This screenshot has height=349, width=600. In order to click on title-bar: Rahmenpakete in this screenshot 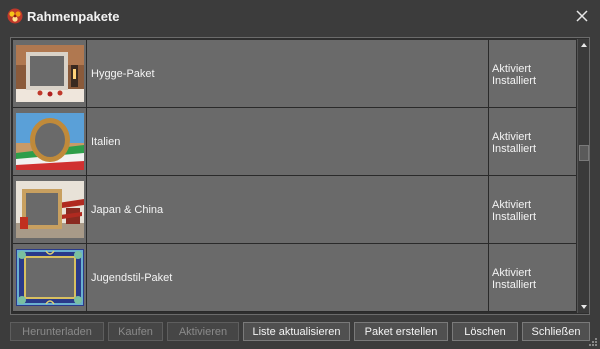, I will do `click(300, 15)`.